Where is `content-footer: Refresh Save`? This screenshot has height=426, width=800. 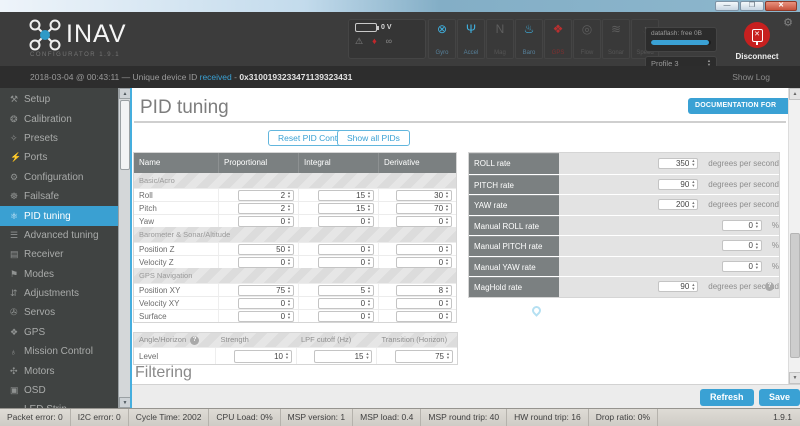 content-footer: Refresh Save is located at coordinates (466, 396).